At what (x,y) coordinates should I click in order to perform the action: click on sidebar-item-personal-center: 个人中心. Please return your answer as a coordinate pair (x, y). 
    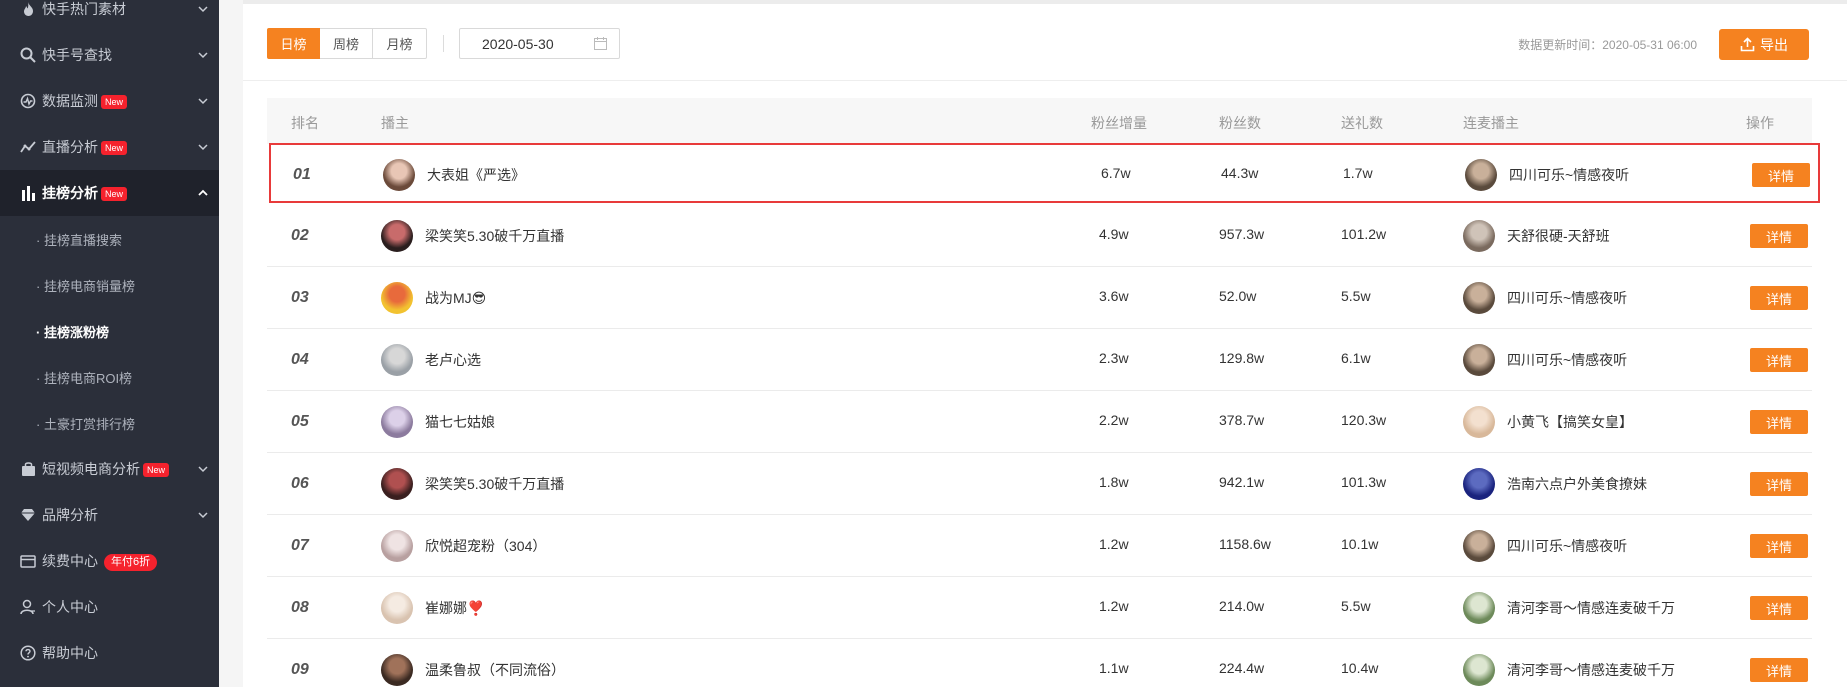
    Looking at the image, I should click on (109, 607).